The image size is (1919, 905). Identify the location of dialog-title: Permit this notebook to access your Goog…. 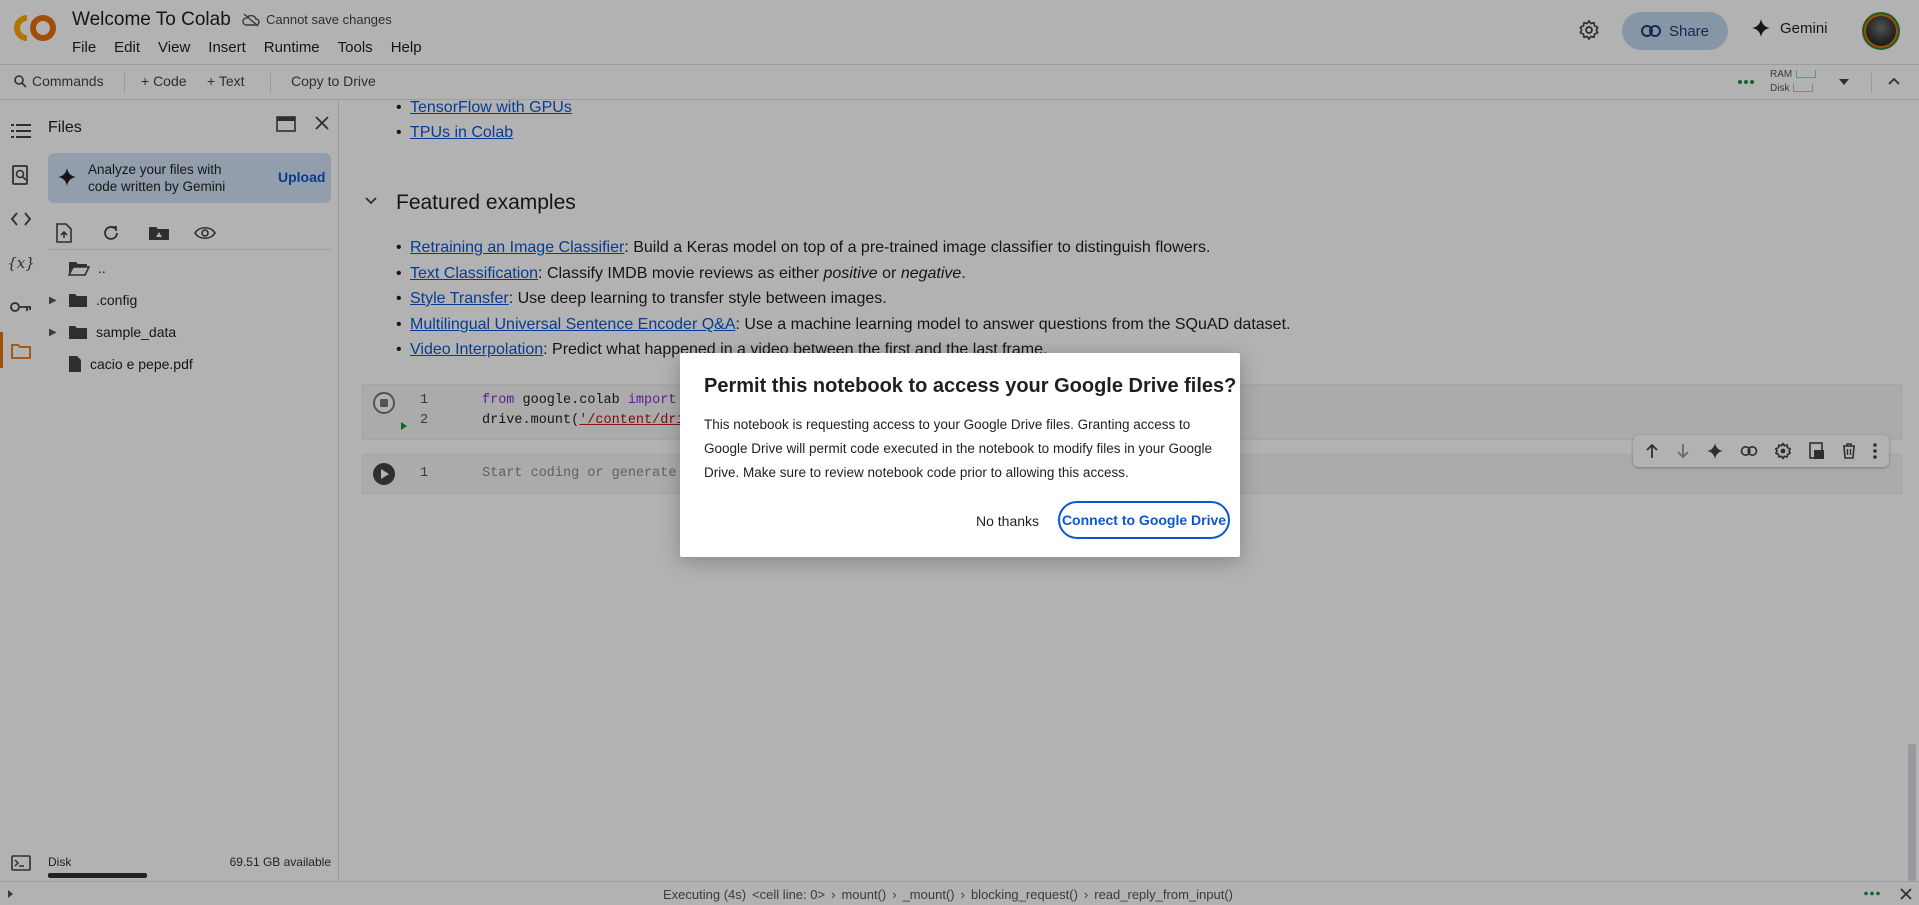
(970, 386).